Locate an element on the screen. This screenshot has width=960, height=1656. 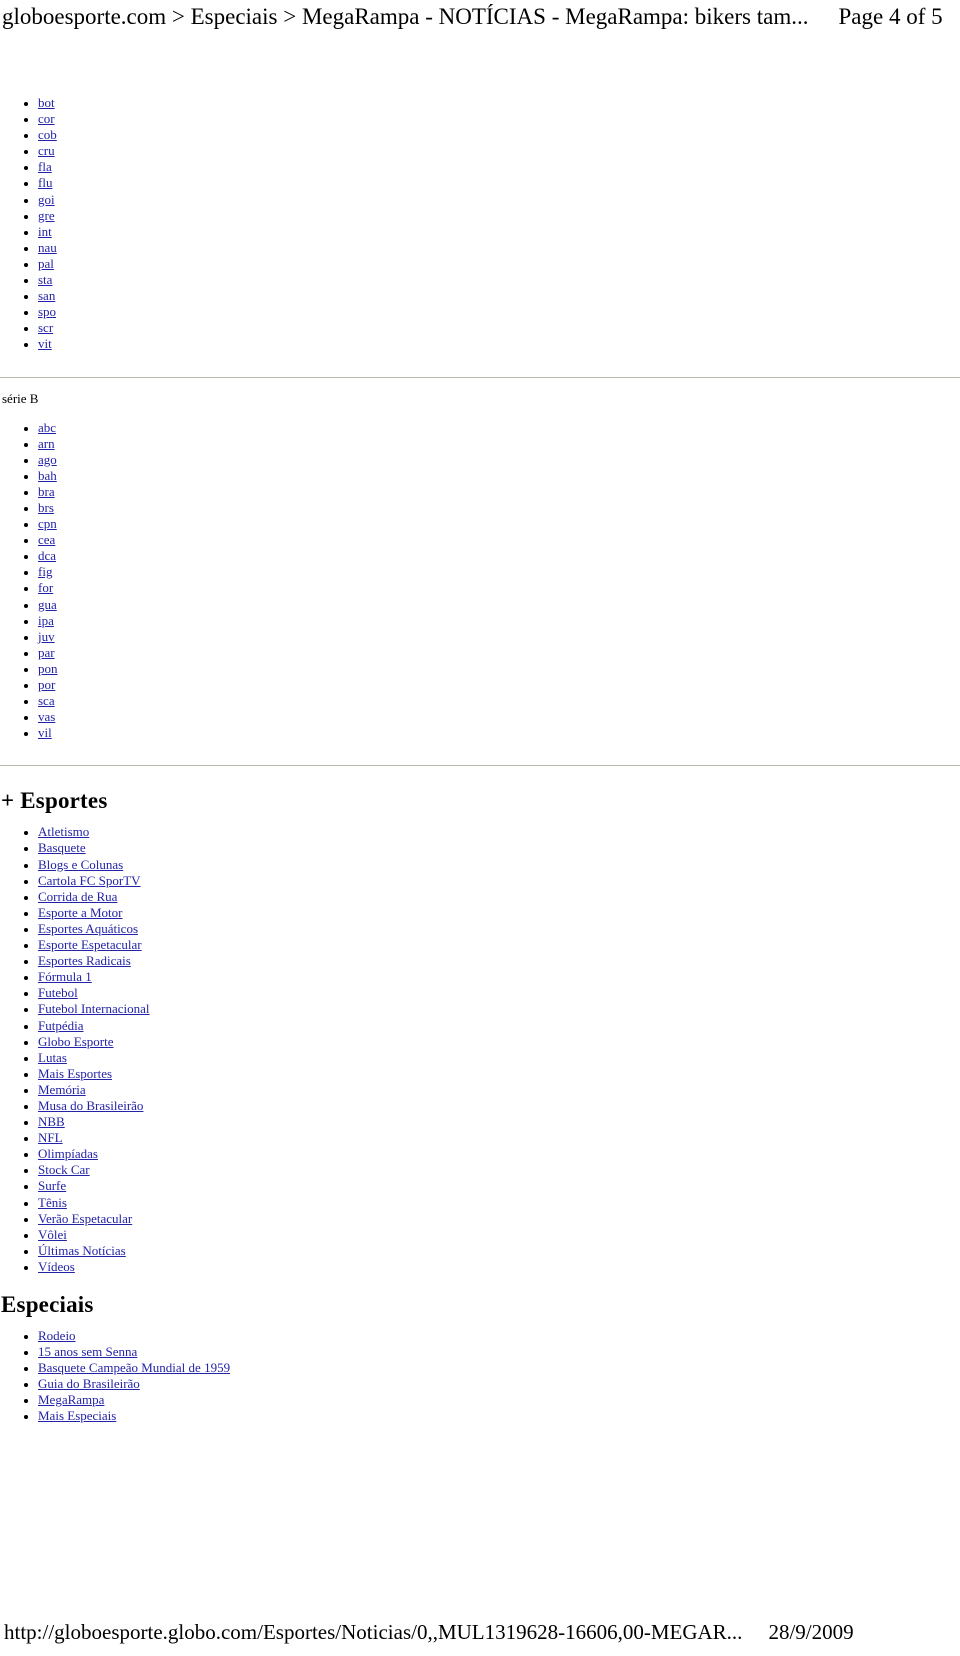
list-item: Corrida de Rua is located at coordinates (499, 897).